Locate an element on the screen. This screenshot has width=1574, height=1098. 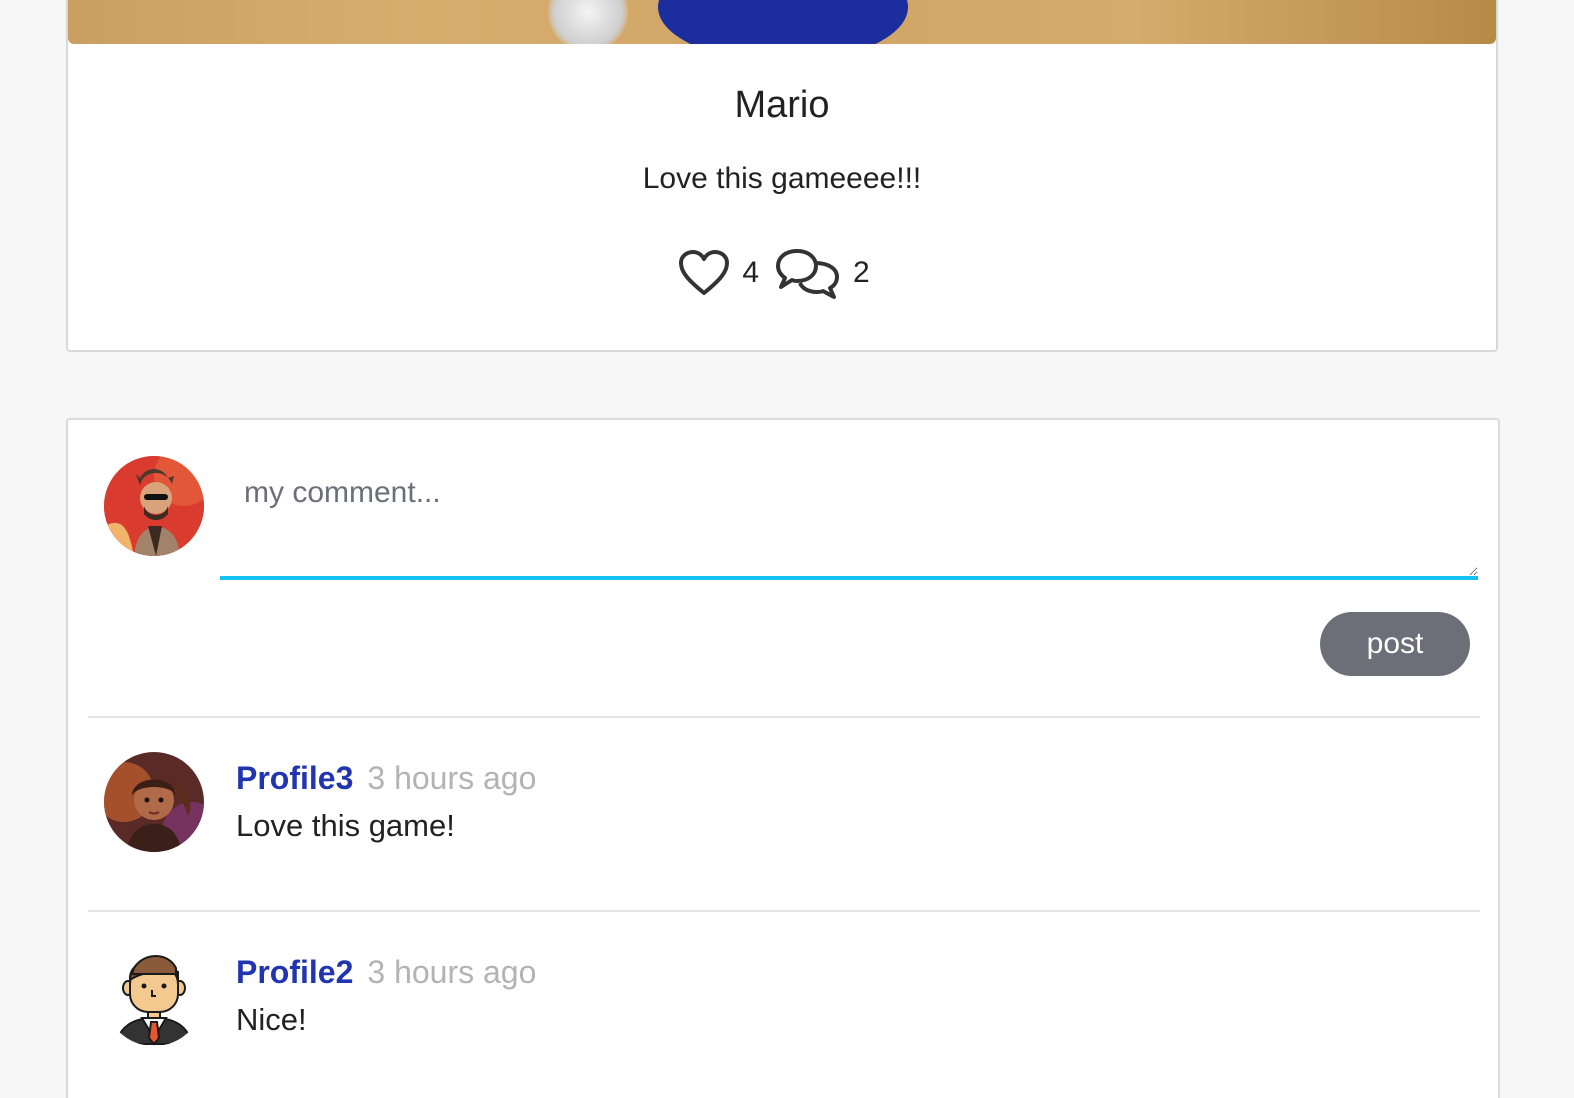
heart-icon is located at coordinates (704, 273).